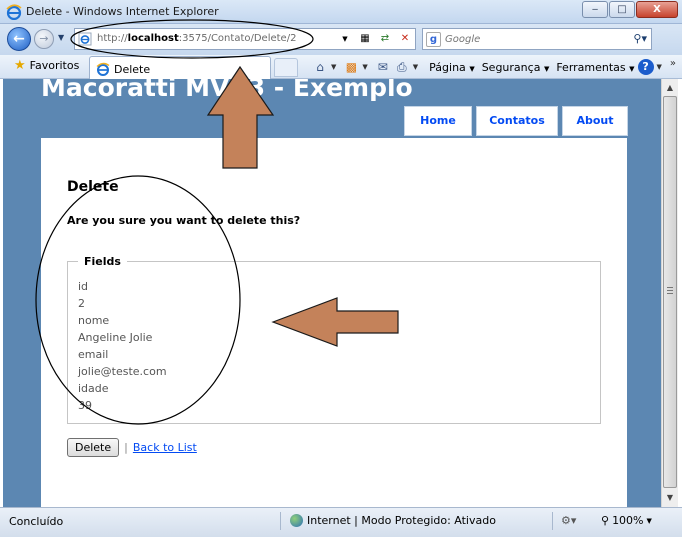 The width and height of the screenshot is (682, 537). I want to click on help-dropdown-icon: ▼, so click(659, 67).